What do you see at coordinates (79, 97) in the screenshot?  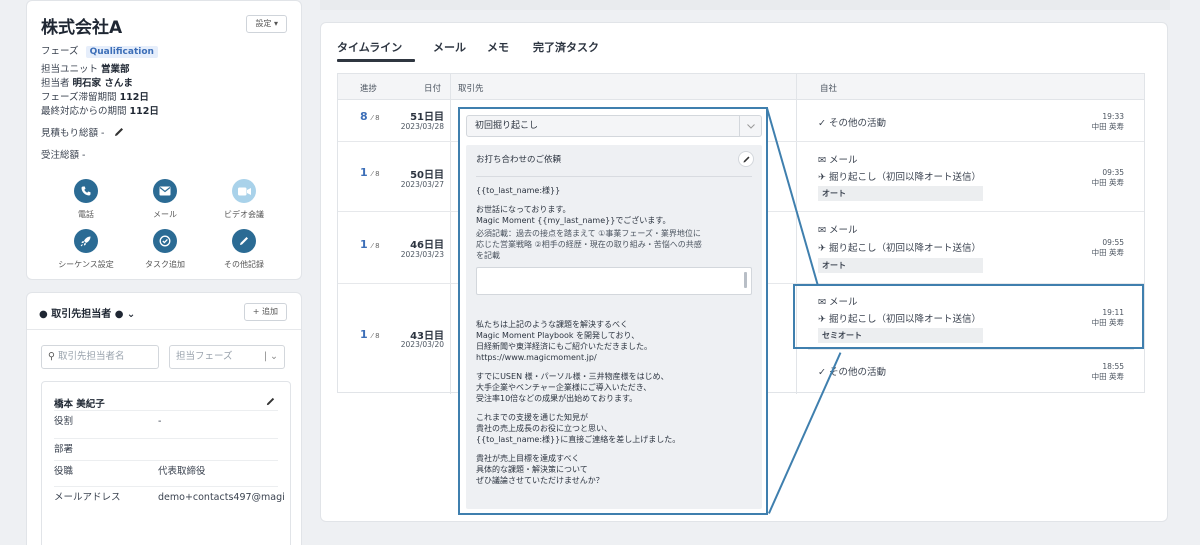 I see `phase-days-label: フェーズ滞留期間` at bounding box center [79, 97].